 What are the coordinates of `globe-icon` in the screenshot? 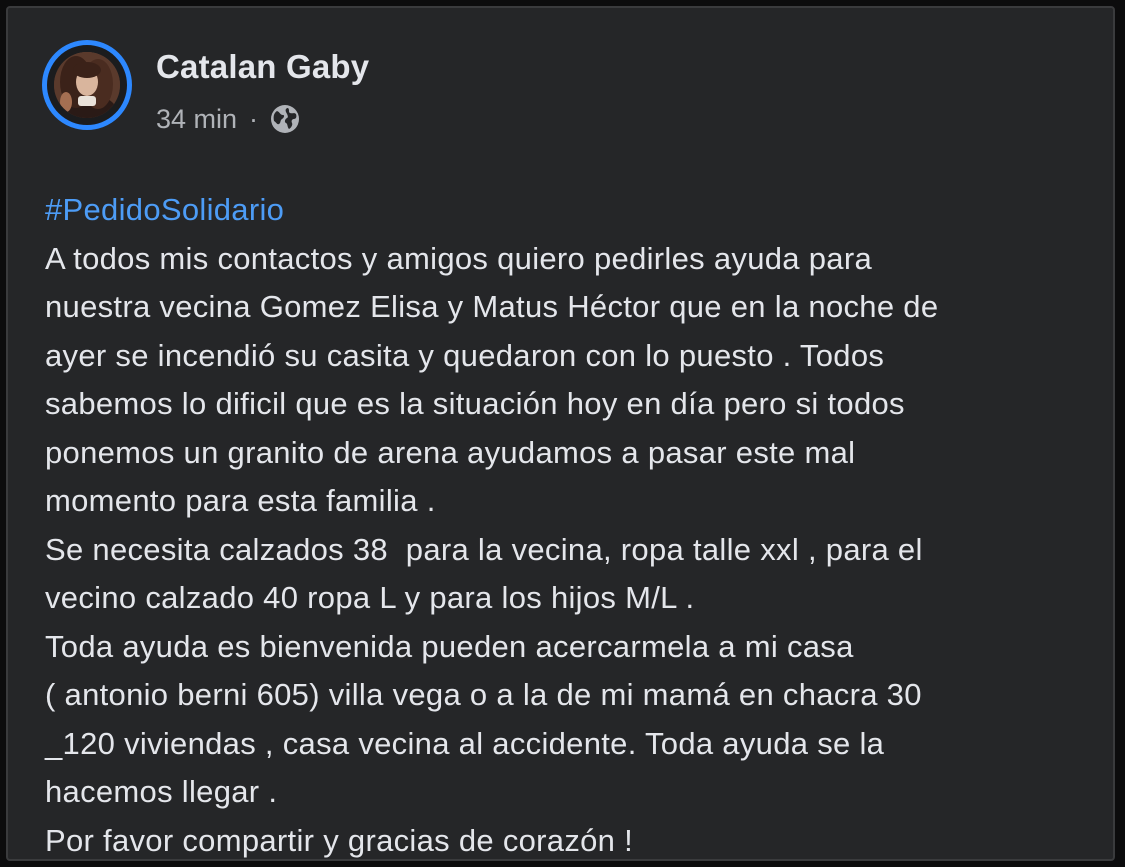 It's located at (285, 119).